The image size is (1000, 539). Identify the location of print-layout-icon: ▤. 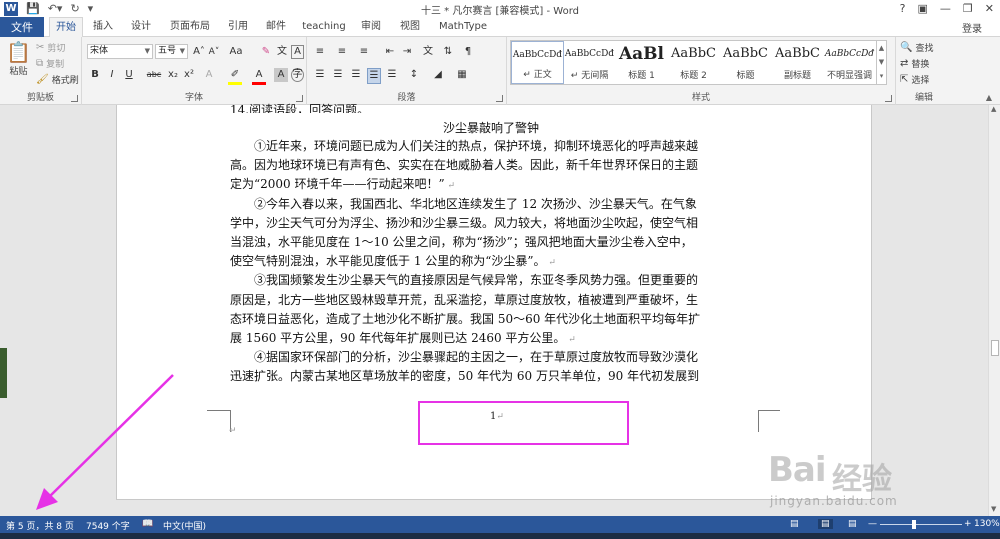
(825, 524).